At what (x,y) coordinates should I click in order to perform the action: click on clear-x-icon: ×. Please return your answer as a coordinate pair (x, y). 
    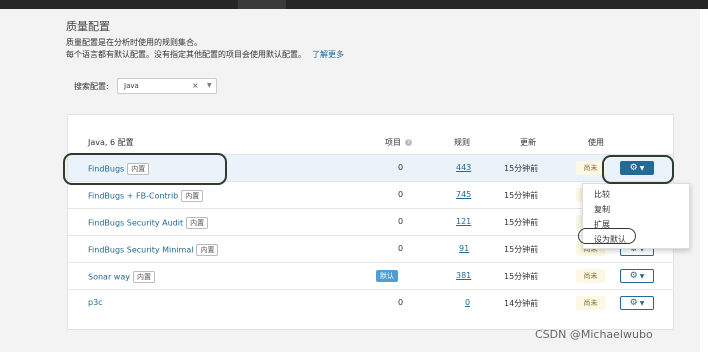
    Looking at the image, I should click on (195, 85).